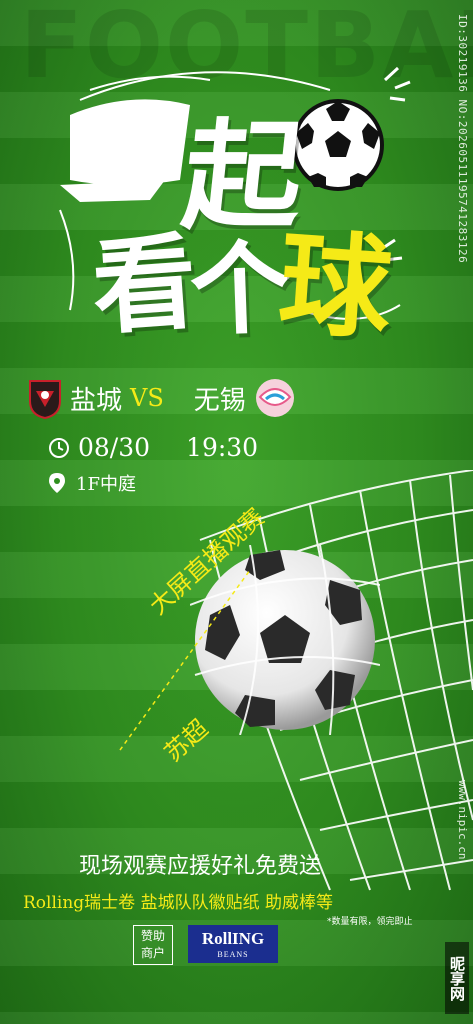 This screenshot has height=1024, width=473. Describe the element at coordinates (96, 400) in the screenshot. I see `home-team: 盐城` at that location.